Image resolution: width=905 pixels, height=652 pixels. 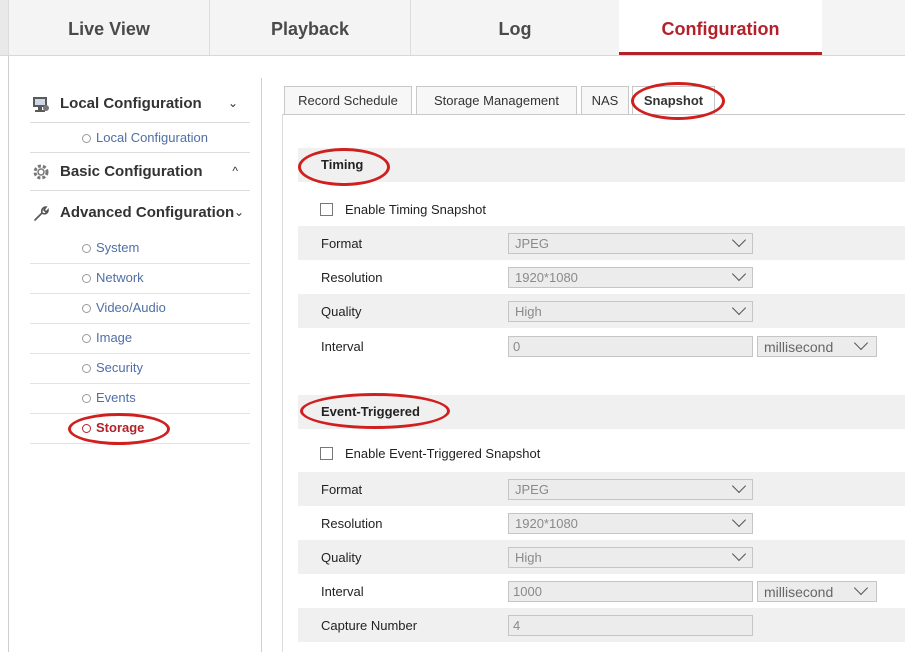 What do you see at coordinates (8, 354) in the screenshot?
I see `page-left-border` at bounding box center [8, 354].